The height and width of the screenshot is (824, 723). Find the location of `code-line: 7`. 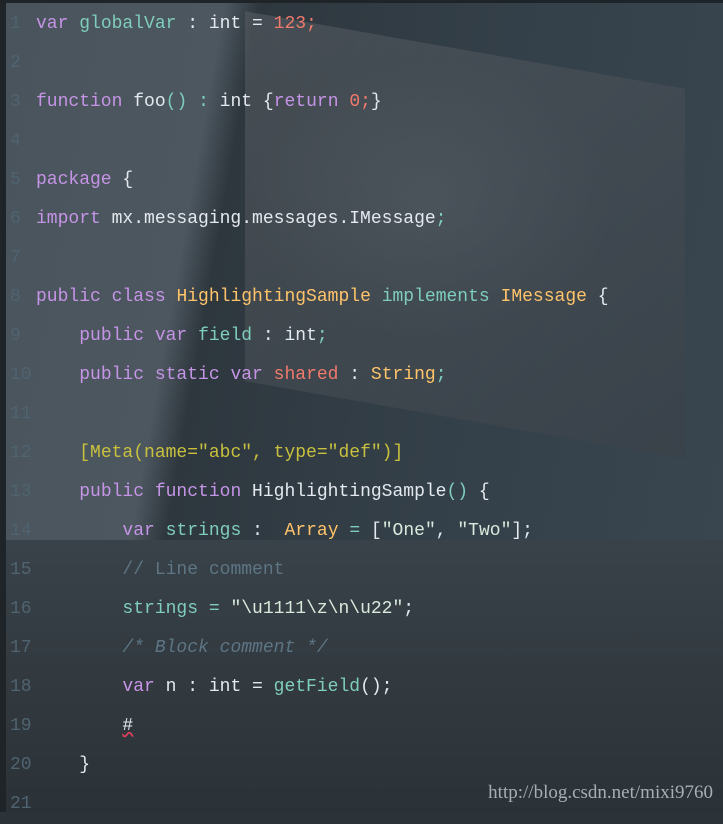

code-line: 7 is located at coordinates (307, 258).